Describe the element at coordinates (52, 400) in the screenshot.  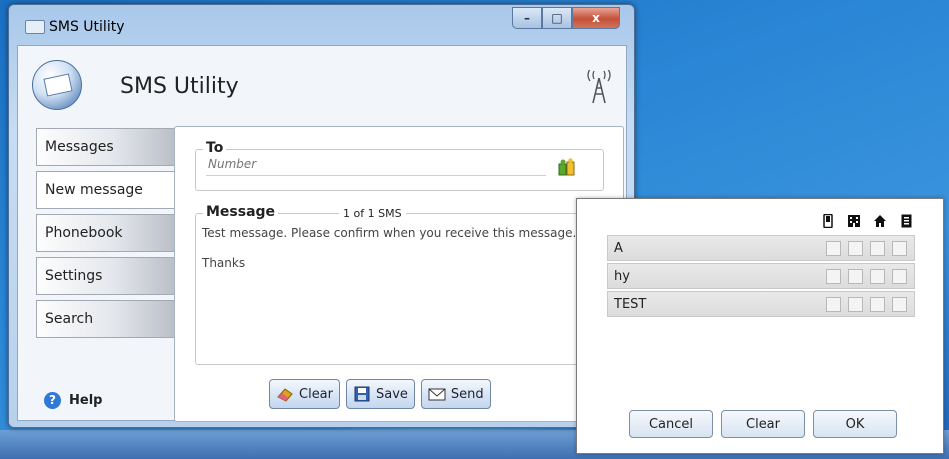
I see `help-question-icon: ?` at that location.